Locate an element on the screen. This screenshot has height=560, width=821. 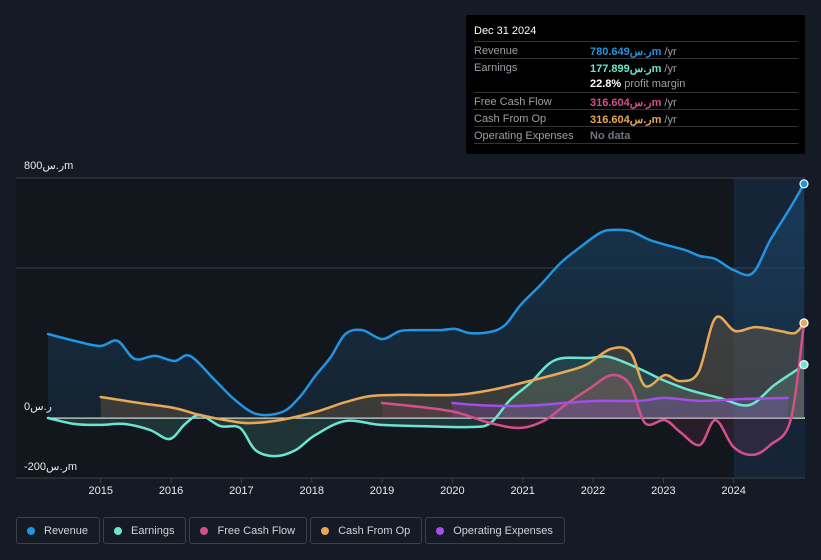
tooltip-row-label: Operating Expenses is located at coordinates (524, 136).